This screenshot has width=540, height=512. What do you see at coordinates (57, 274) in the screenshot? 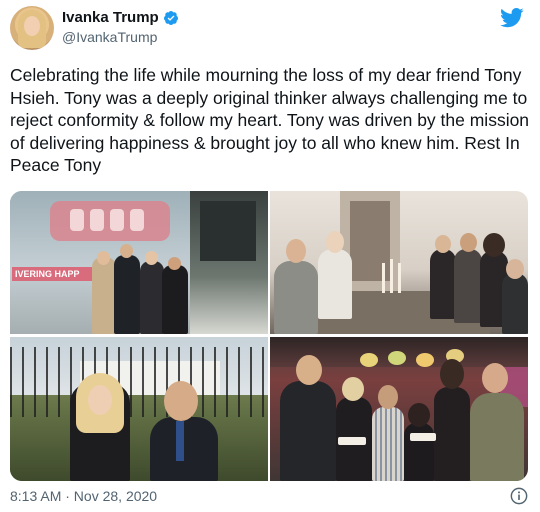
I see `bus-slogan: IVERING HAPP` at bounding box center [57, 274].